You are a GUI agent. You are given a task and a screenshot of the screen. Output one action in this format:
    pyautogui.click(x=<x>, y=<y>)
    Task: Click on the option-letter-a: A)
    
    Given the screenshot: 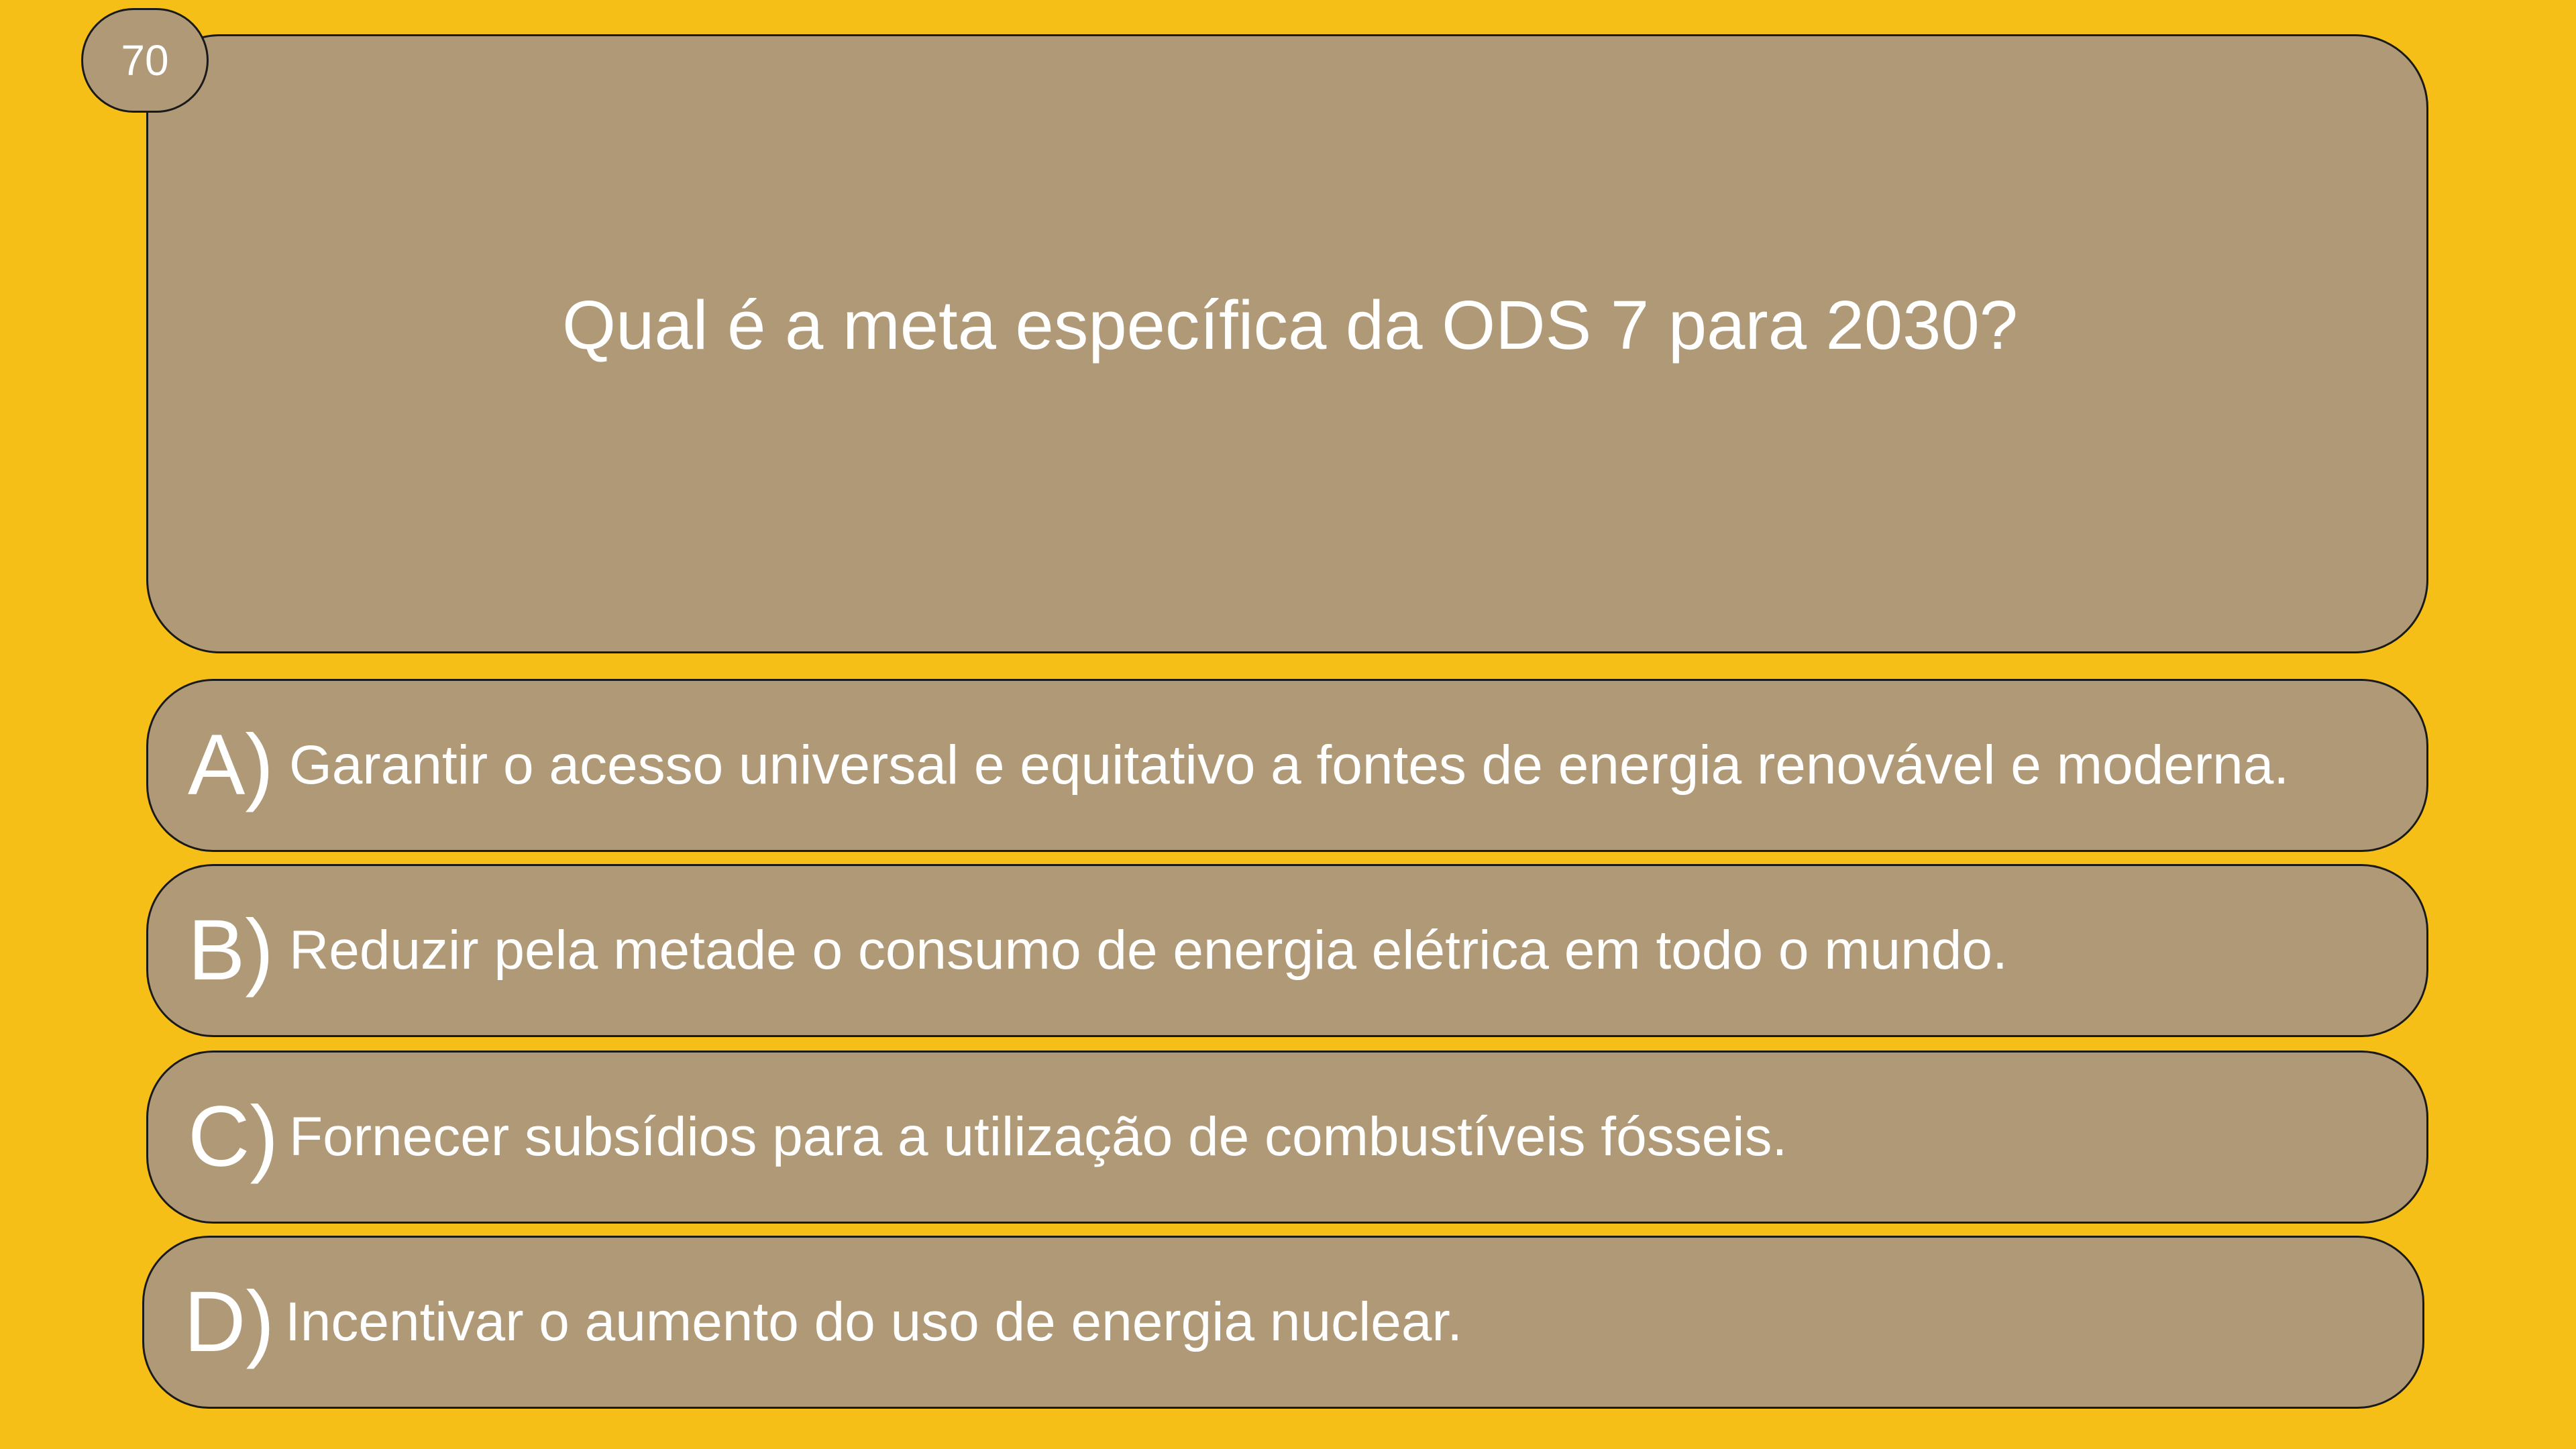 What is the action you would take?
    pyautogui.click(x=231, y=765)
    